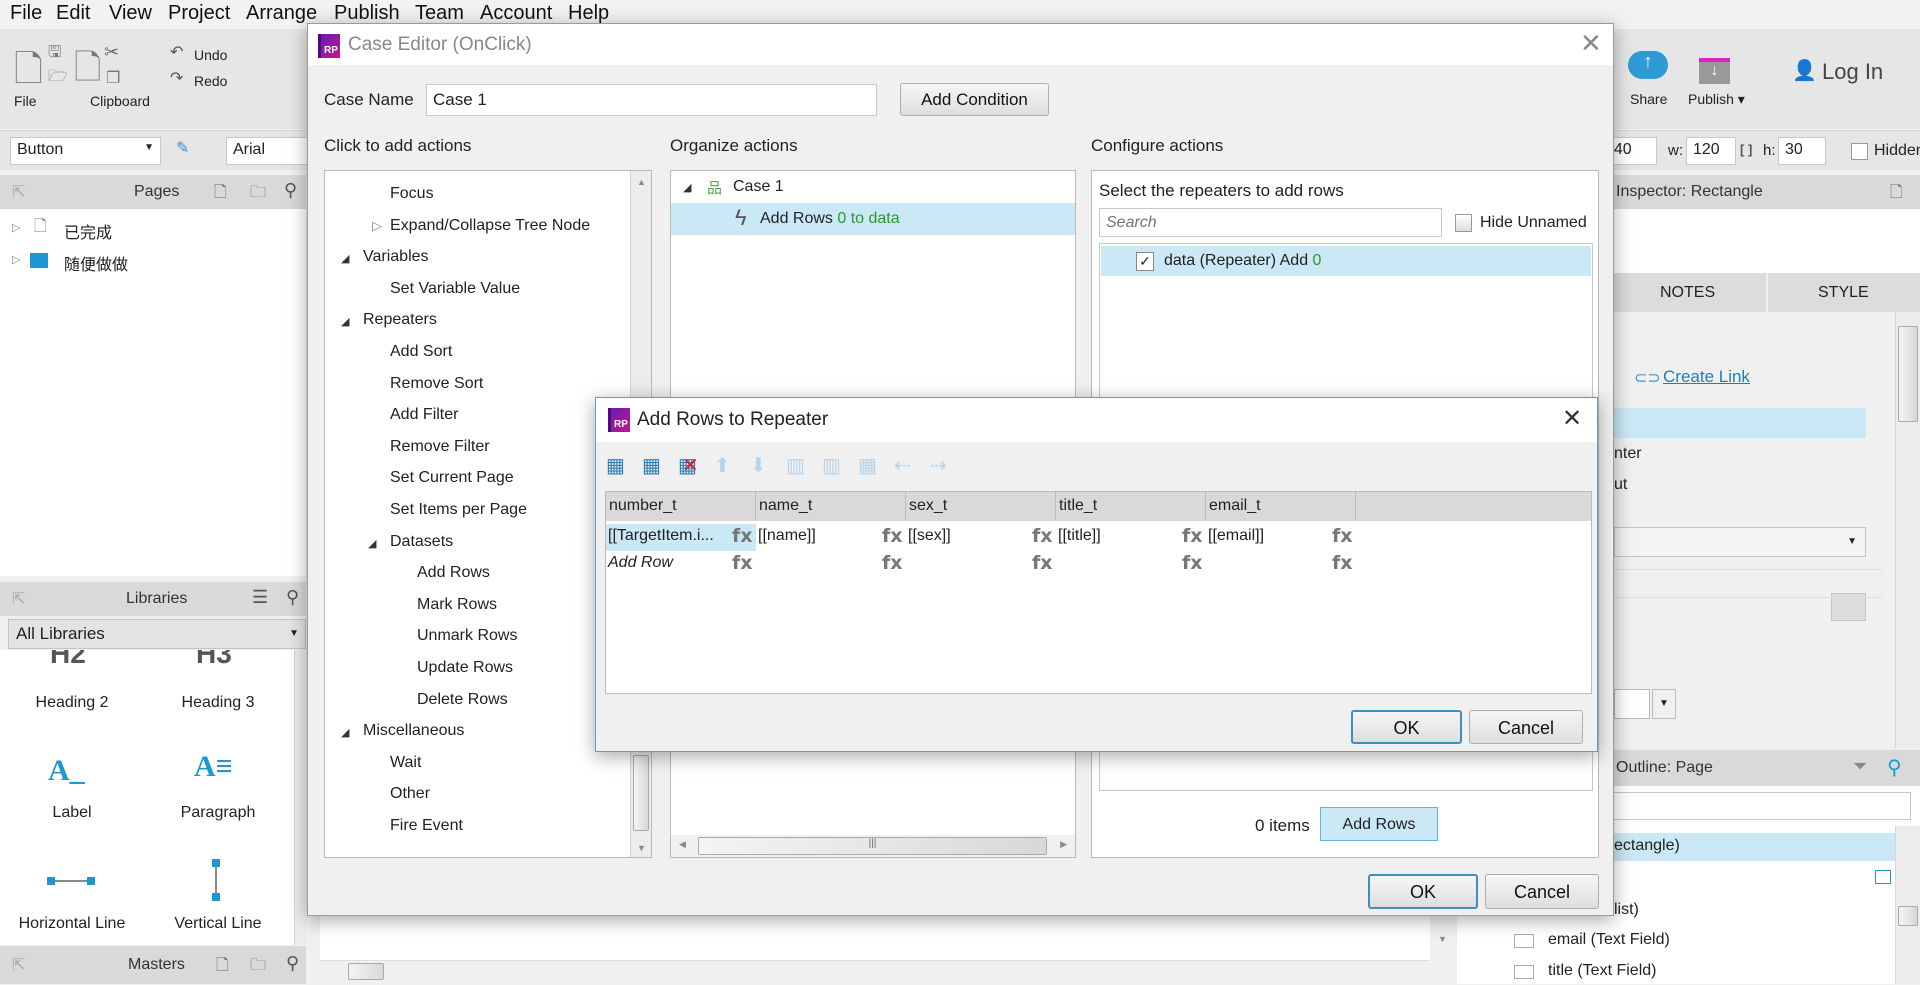  Describe the element at coordinates (18, 599) in the screenshot. I see `undock-icon: ⇱` at that location.